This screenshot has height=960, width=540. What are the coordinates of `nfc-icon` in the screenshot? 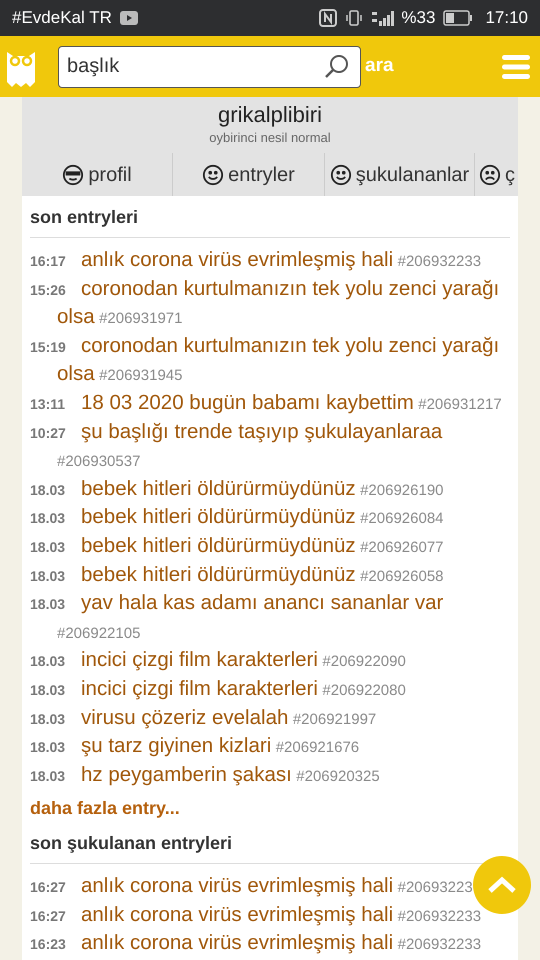 It's located at (328, 18).